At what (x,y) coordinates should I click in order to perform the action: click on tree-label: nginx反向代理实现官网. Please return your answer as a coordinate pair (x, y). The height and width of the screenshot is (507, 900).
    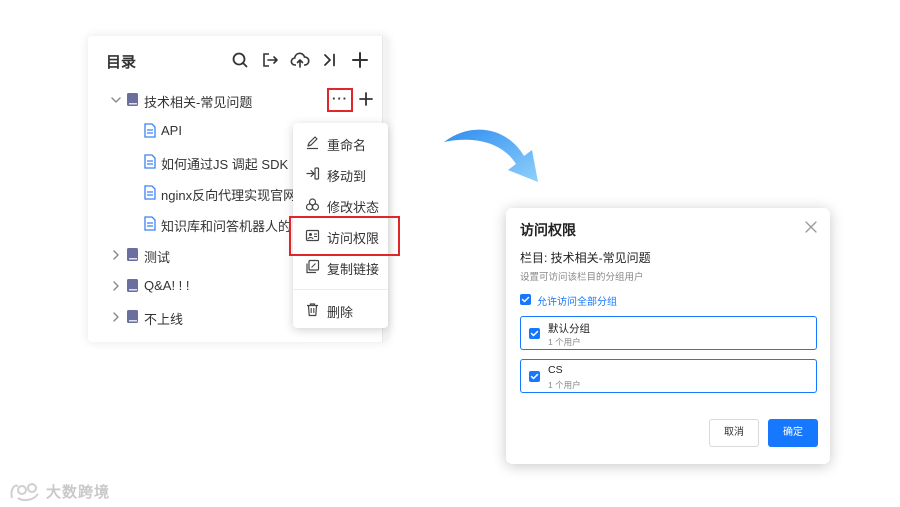
    Looking at the image, I should click on (229, 195).